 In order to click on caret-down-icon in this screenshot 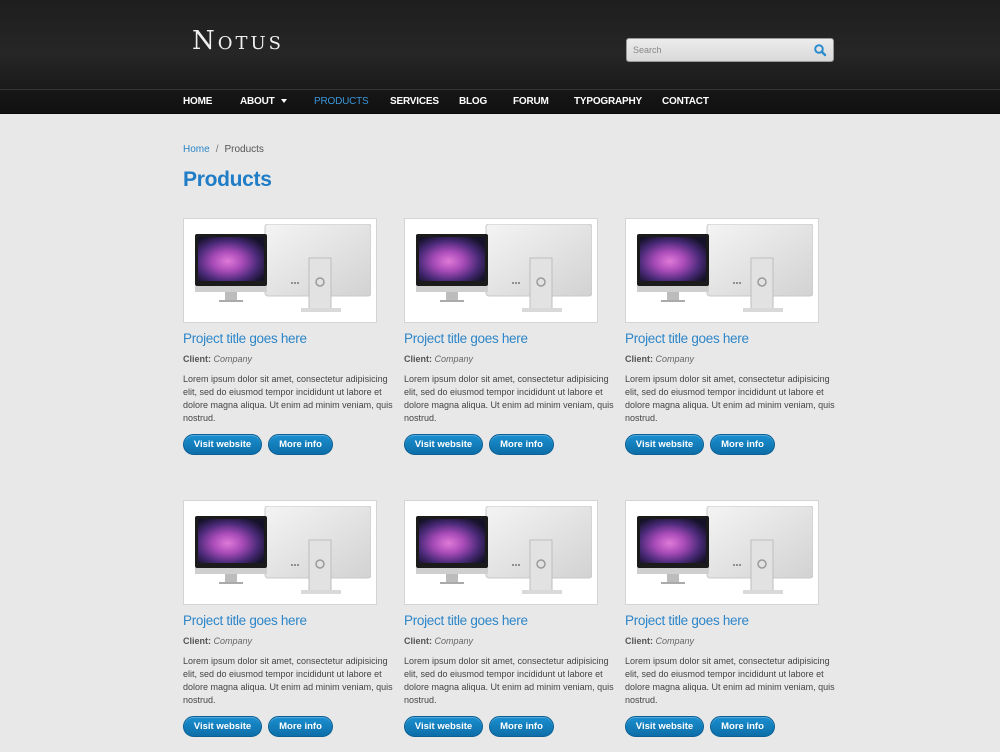, I will do `click(283, 101)`.